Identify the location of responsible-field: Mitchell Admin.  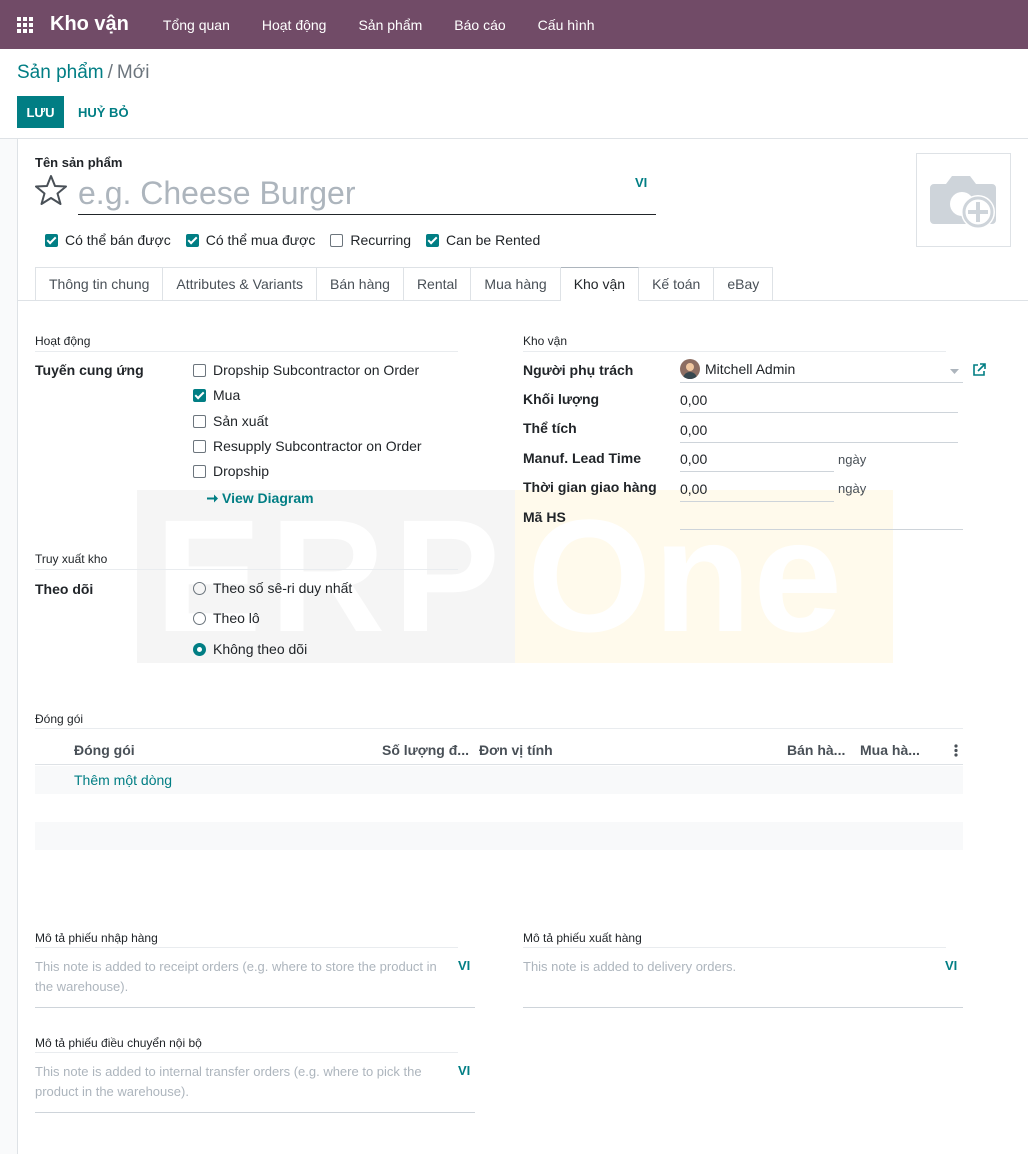
(821, 370).